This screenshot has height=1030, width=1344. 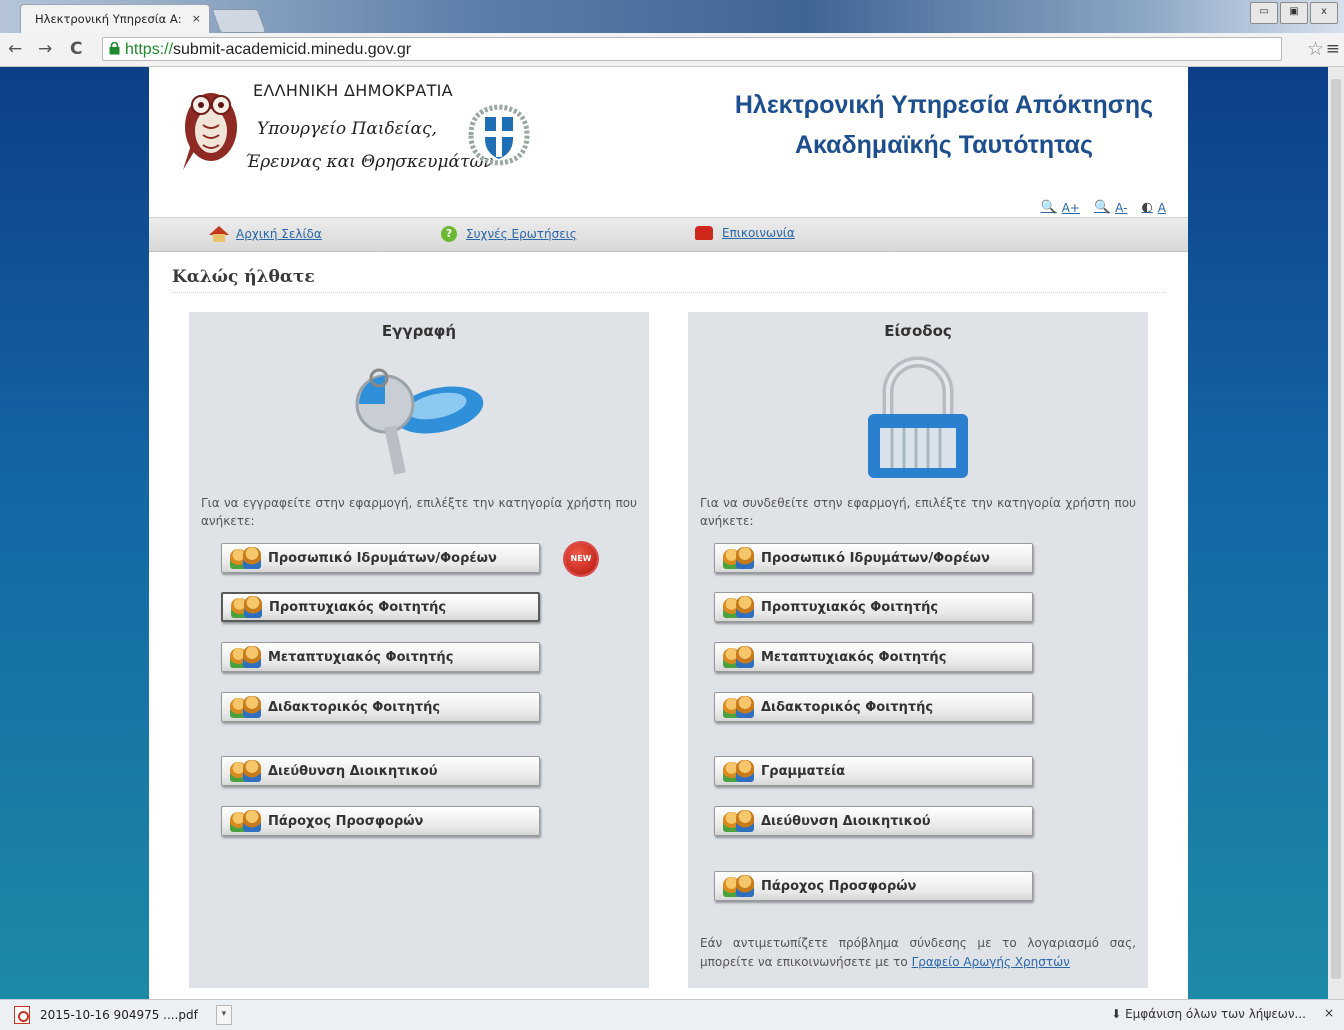 I want to click on button-label: Γραμματεία, so click(x=803, y=771).